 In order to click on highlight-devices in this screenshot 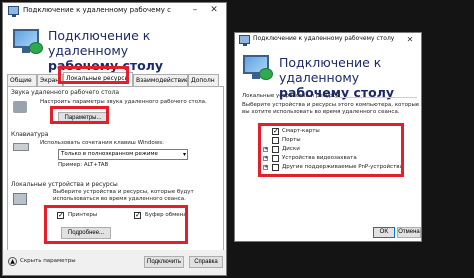, I will do `click(116, 224)`.